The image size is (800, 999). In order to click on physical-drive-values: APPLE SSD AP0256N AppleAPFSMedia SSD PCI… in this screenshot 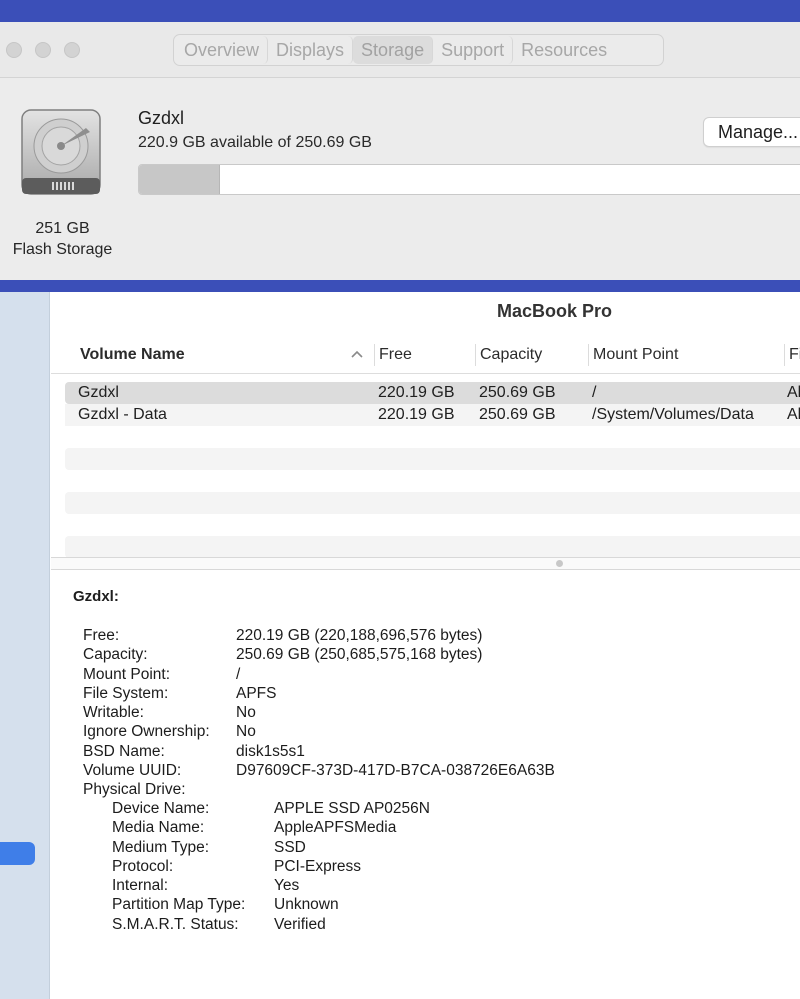, I will do `click(352, 866)`.